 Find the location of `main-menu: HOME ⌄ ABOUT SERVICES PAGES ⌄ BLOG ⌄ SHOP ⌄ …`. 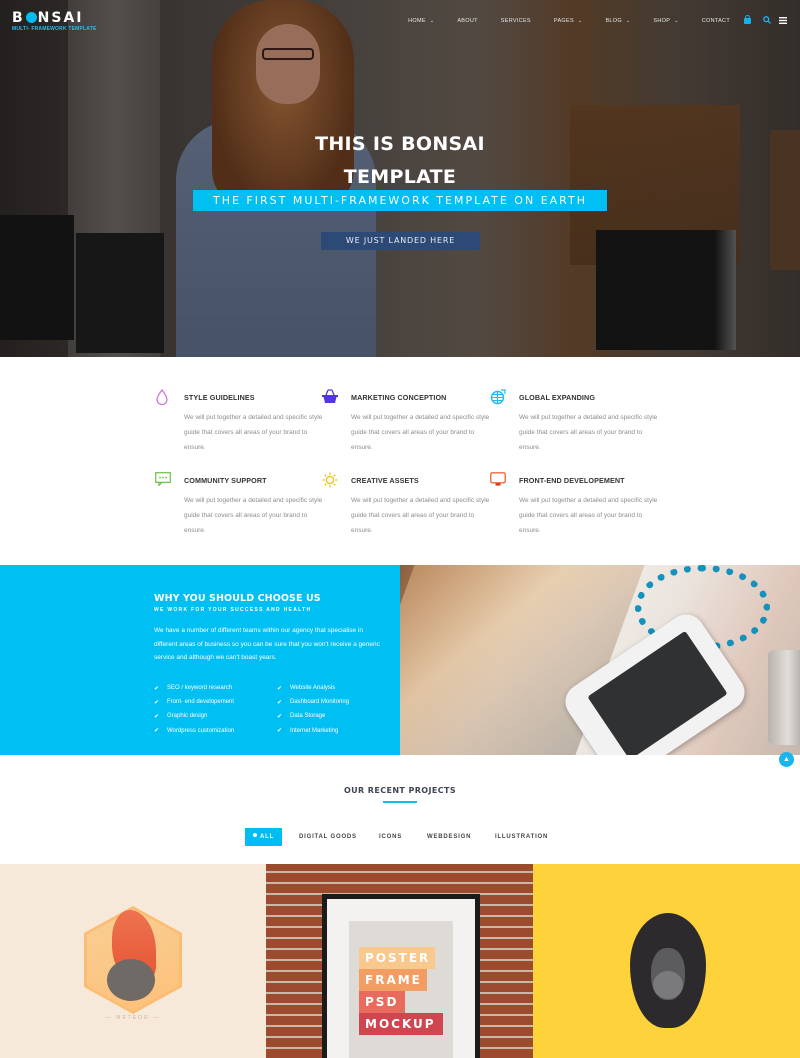

main-menu: HOME ⌄ ABOUT SERVICES PAGES ⌄ BLOG ⌄ SHOP ⌄ … is located at coordinates (586, 20).